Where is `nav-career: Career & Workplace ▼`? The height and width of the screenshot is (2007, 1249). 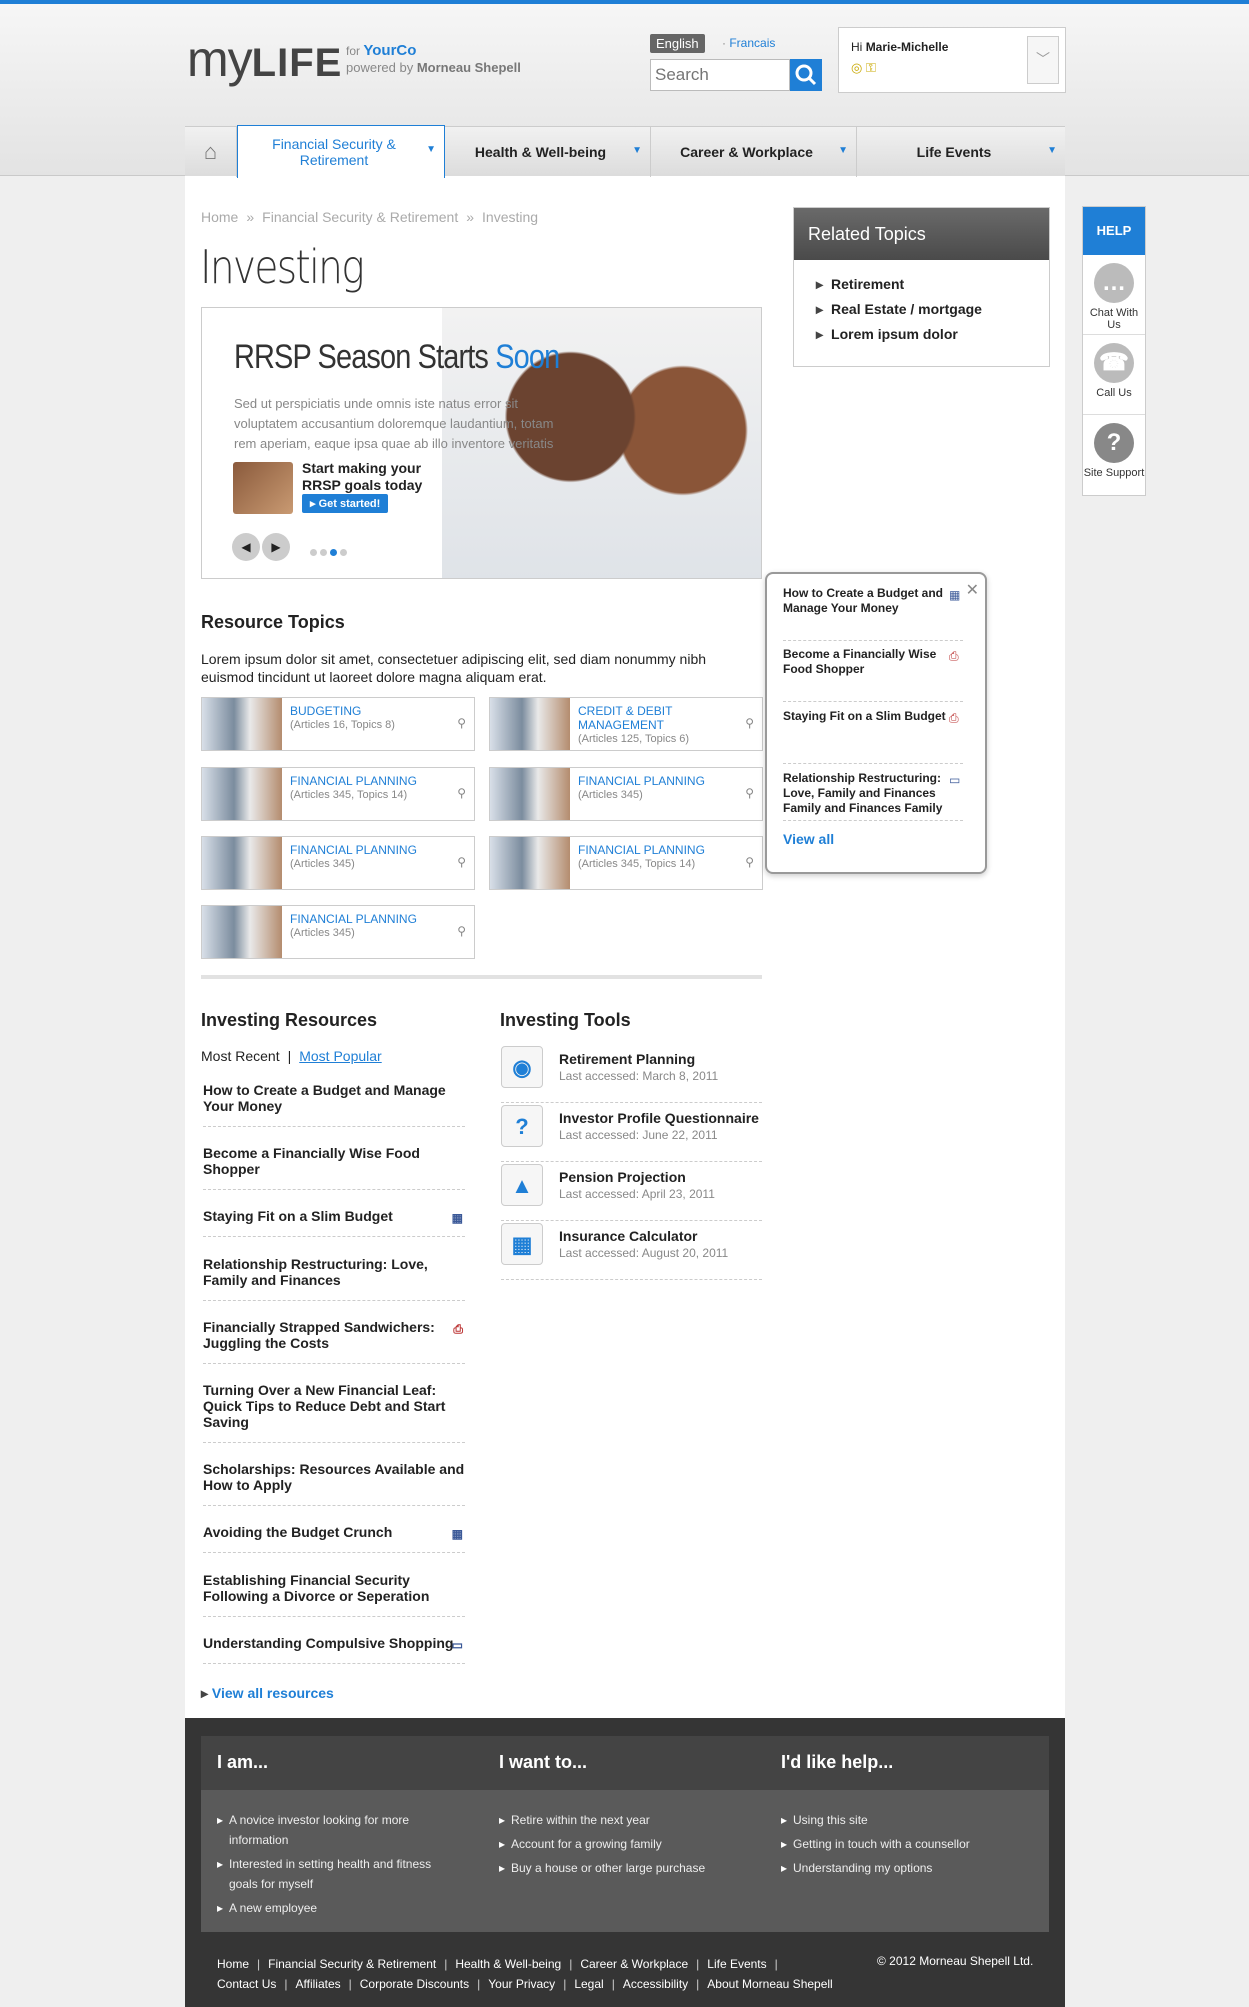 nav-career: Career & Workplace ▼ is located at coordinates (754, 152).